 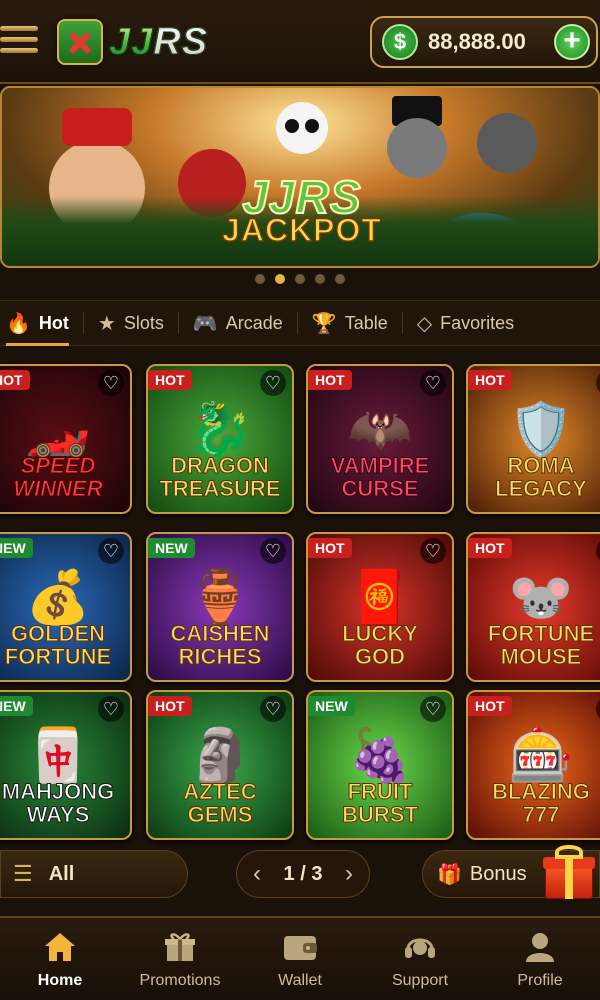 I want to click on all-games-button: ☰ All, so click(x=94, y=874).